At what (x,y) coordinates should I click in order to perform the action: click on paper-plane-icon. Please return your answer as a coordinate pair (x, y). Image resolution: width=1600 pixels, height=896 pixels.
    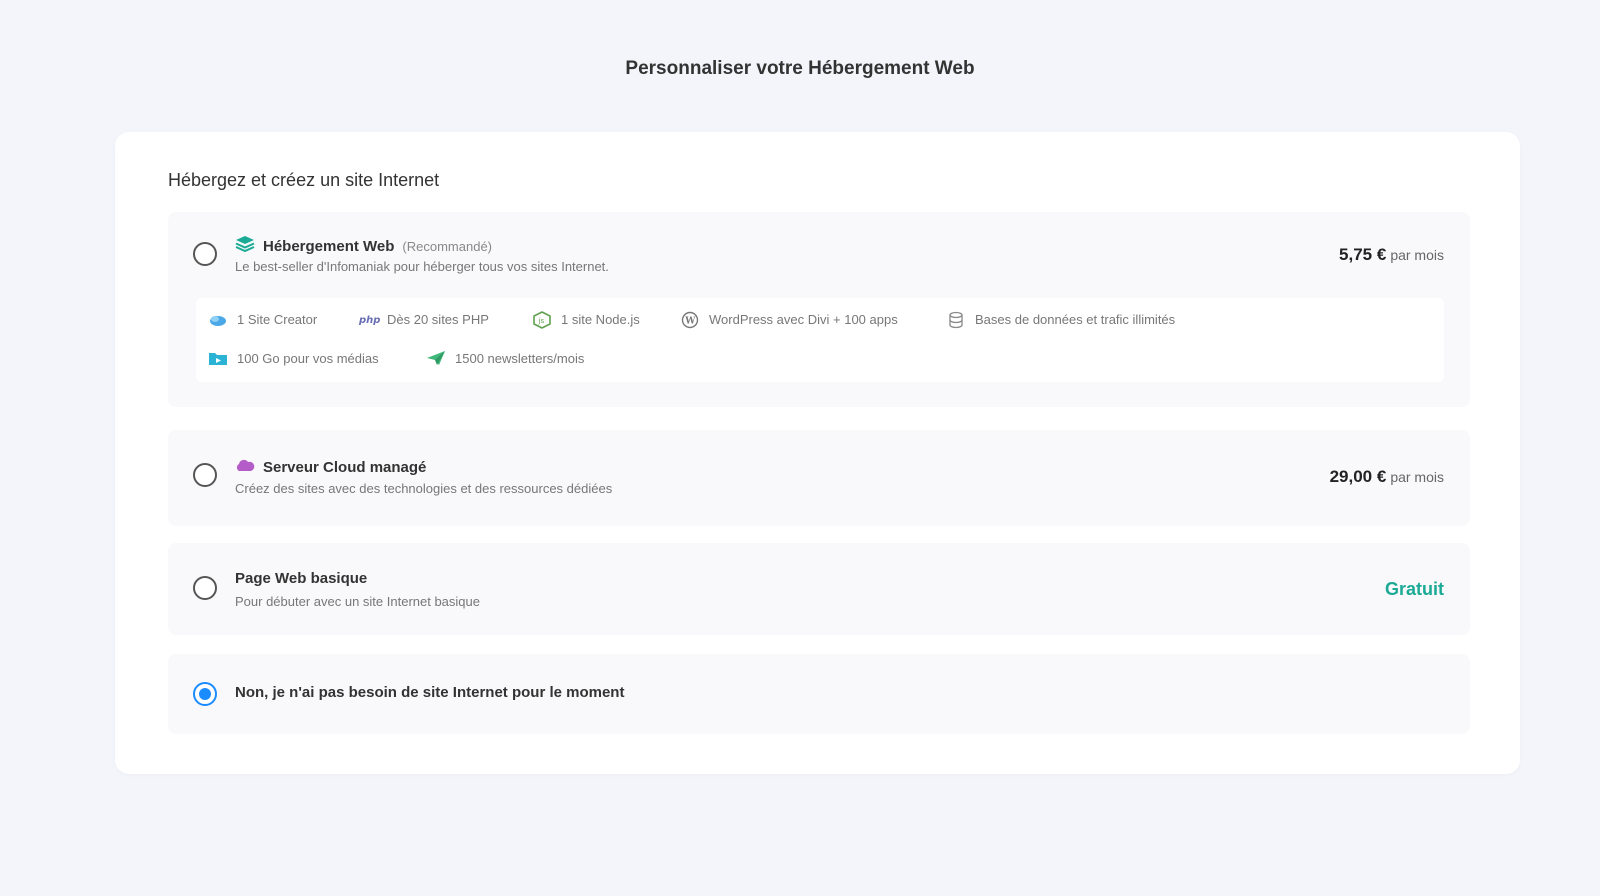
    Looking at the image, I should click on (436, 358).